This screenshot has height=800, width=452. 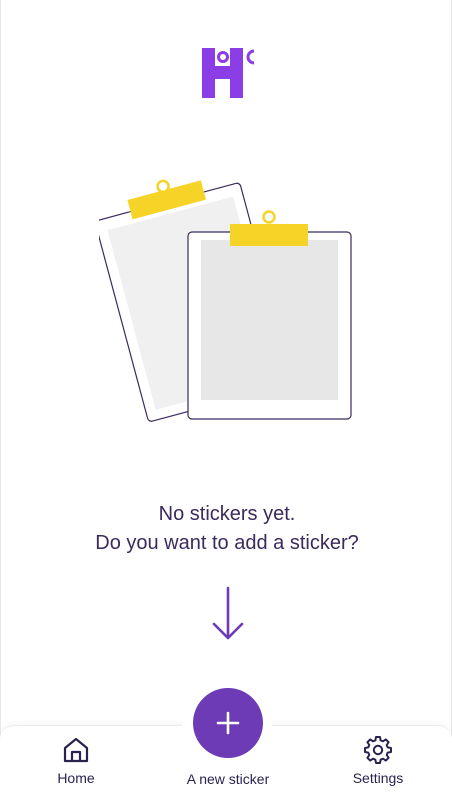 What do you see at coordinates (228, 613) in the screenshot?
I see `arrow-down-icon` at bounding box center [228, 613].